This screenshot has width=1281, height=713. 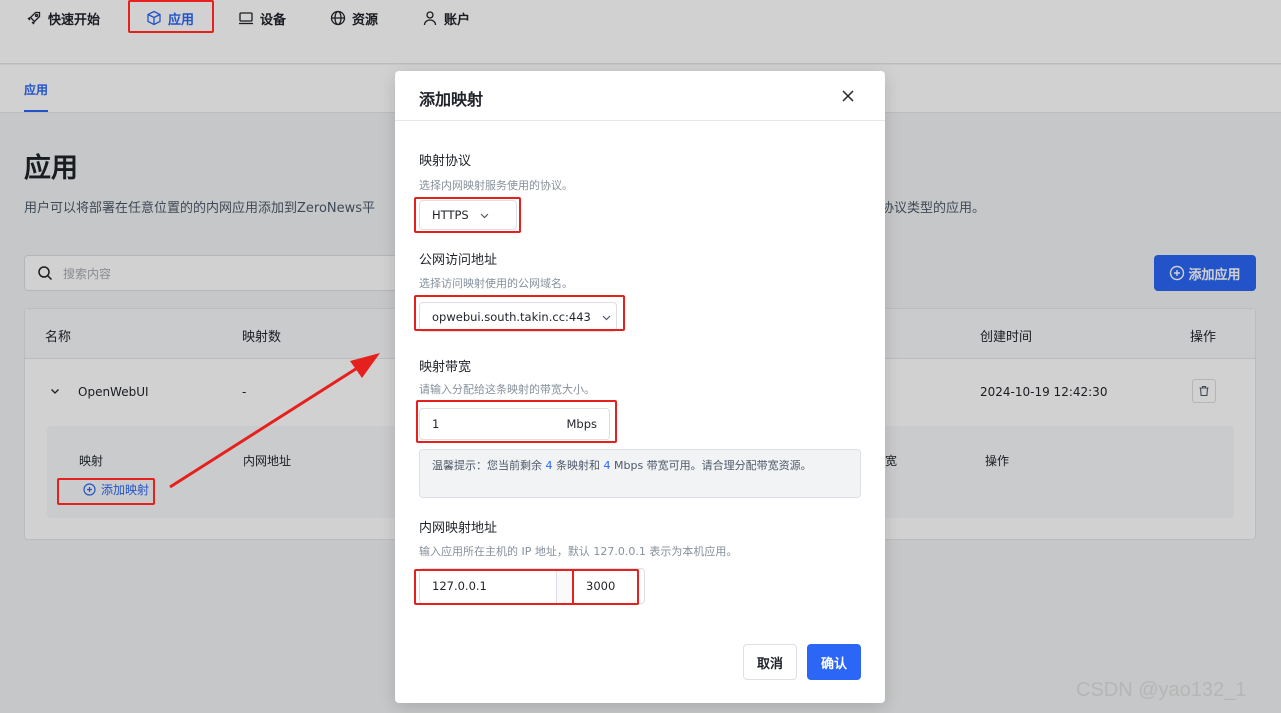 I want to click on tip-prefix: 温馨提示：您当前剩余, so click(x=487, y=465).